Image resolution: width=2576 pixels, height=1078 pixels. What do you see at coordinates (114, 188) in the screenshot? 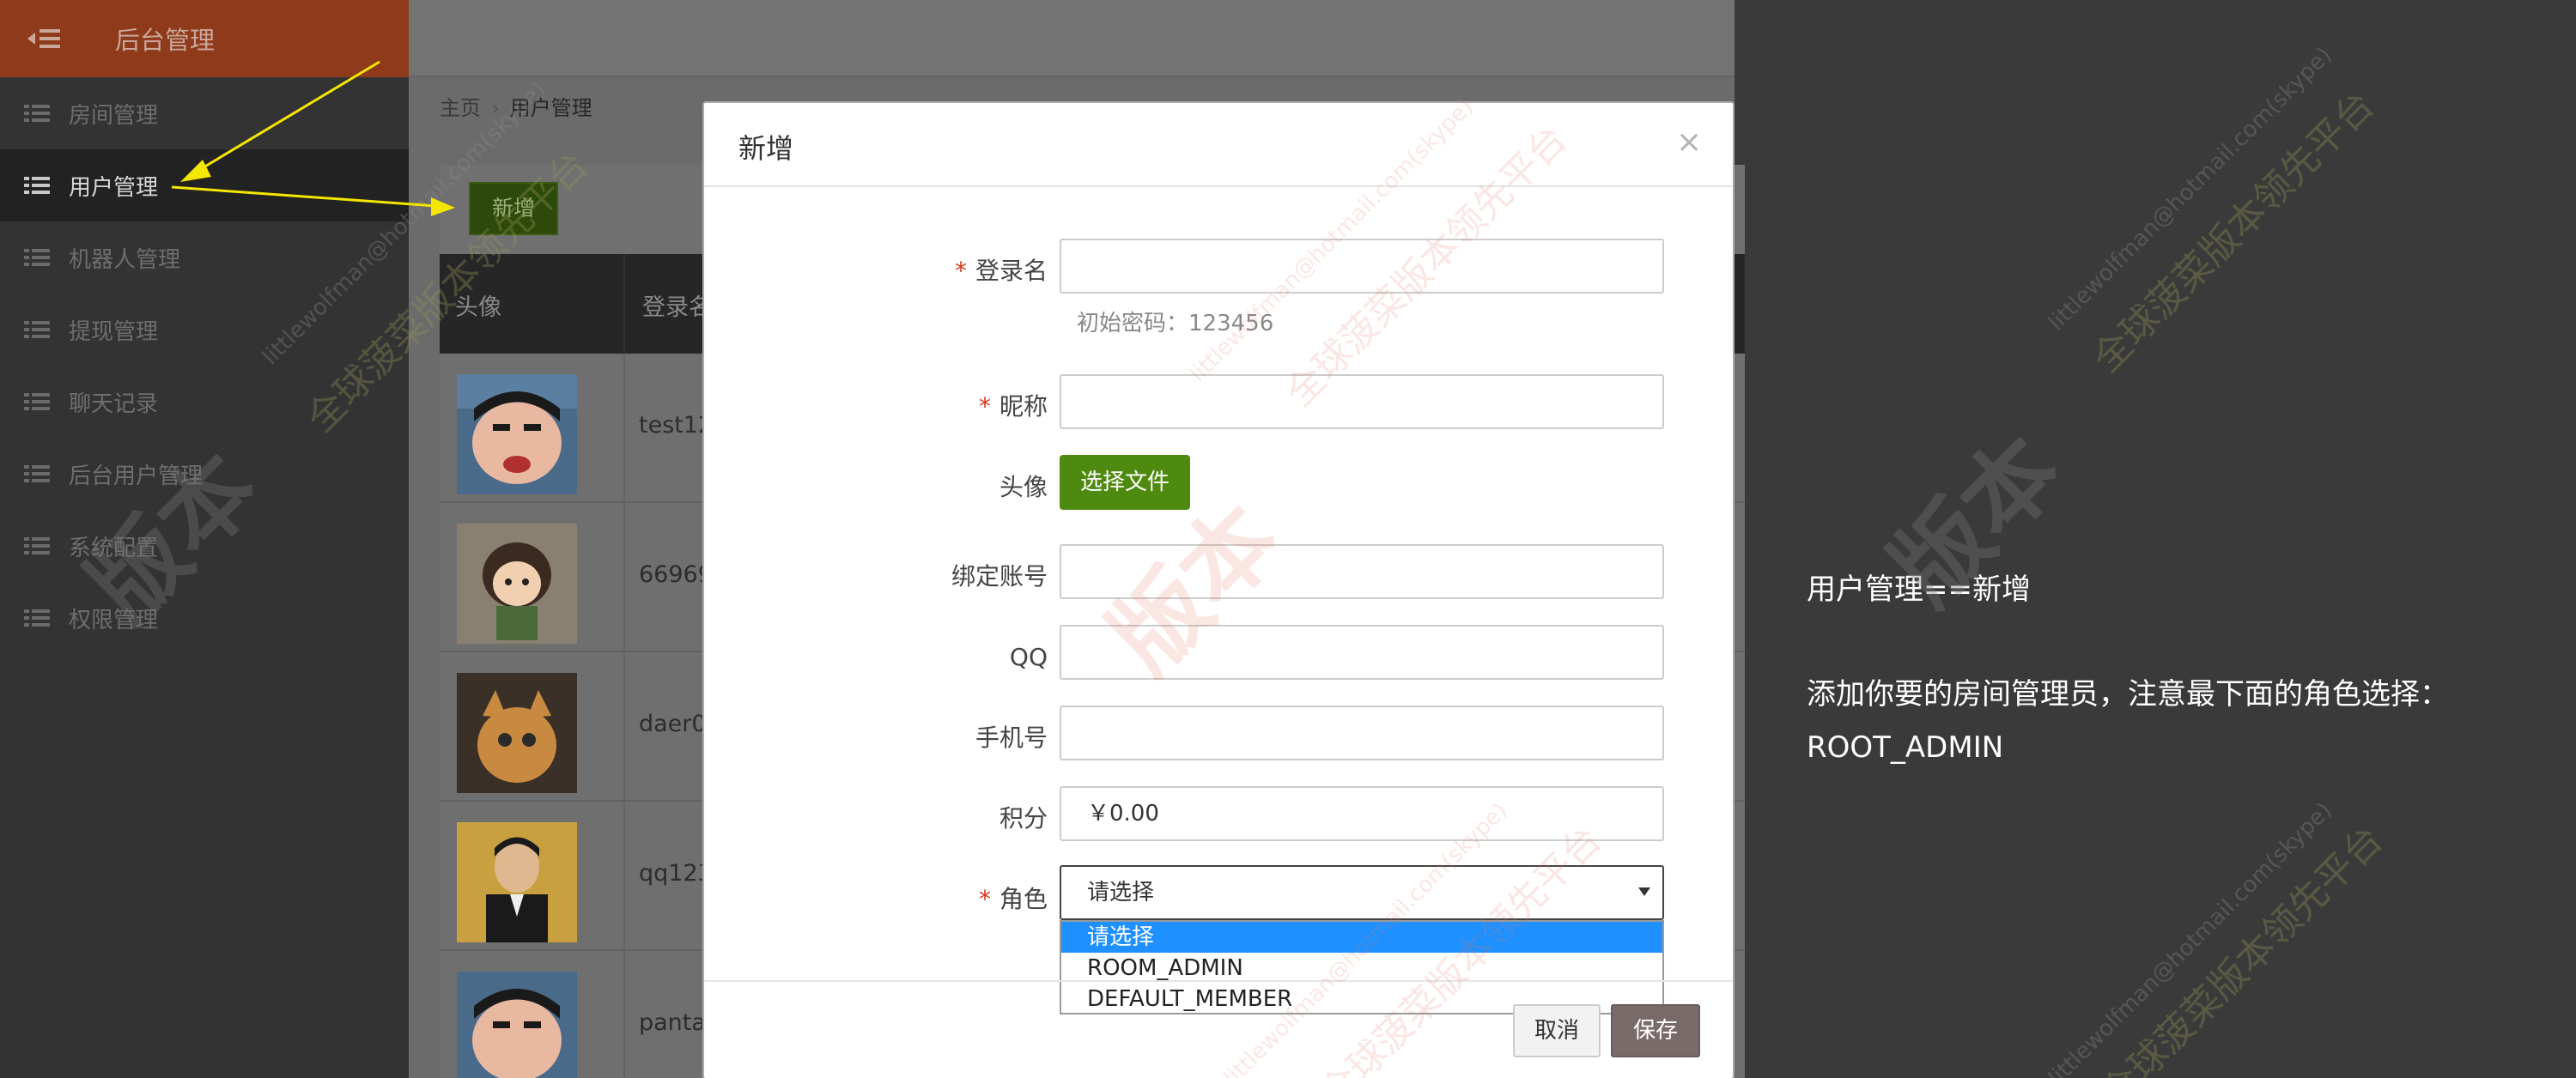
I see `sidebar-item-label: 用户管理` at bounding box center [114, 188].